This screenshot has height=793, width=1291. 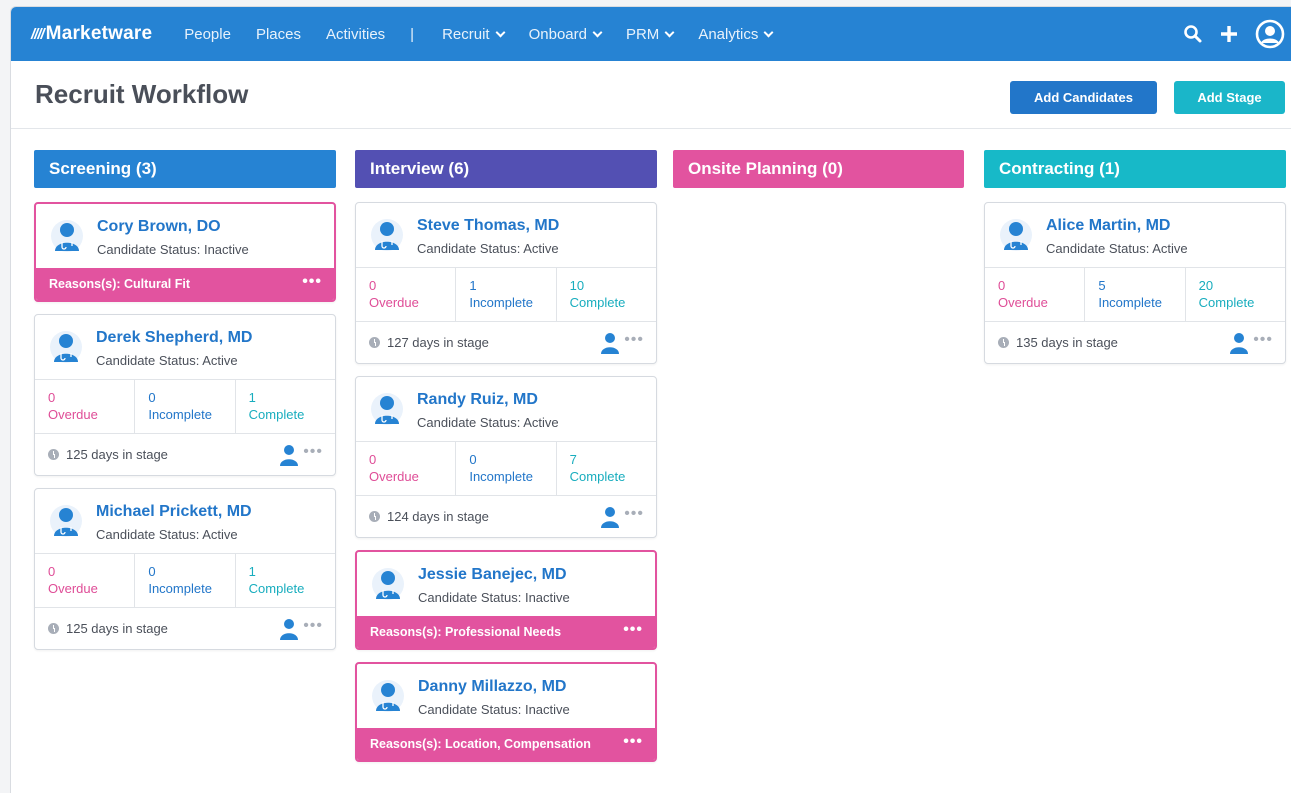 I want to click on stage-header-screening: Screening (3), so click(x=185, y=169).